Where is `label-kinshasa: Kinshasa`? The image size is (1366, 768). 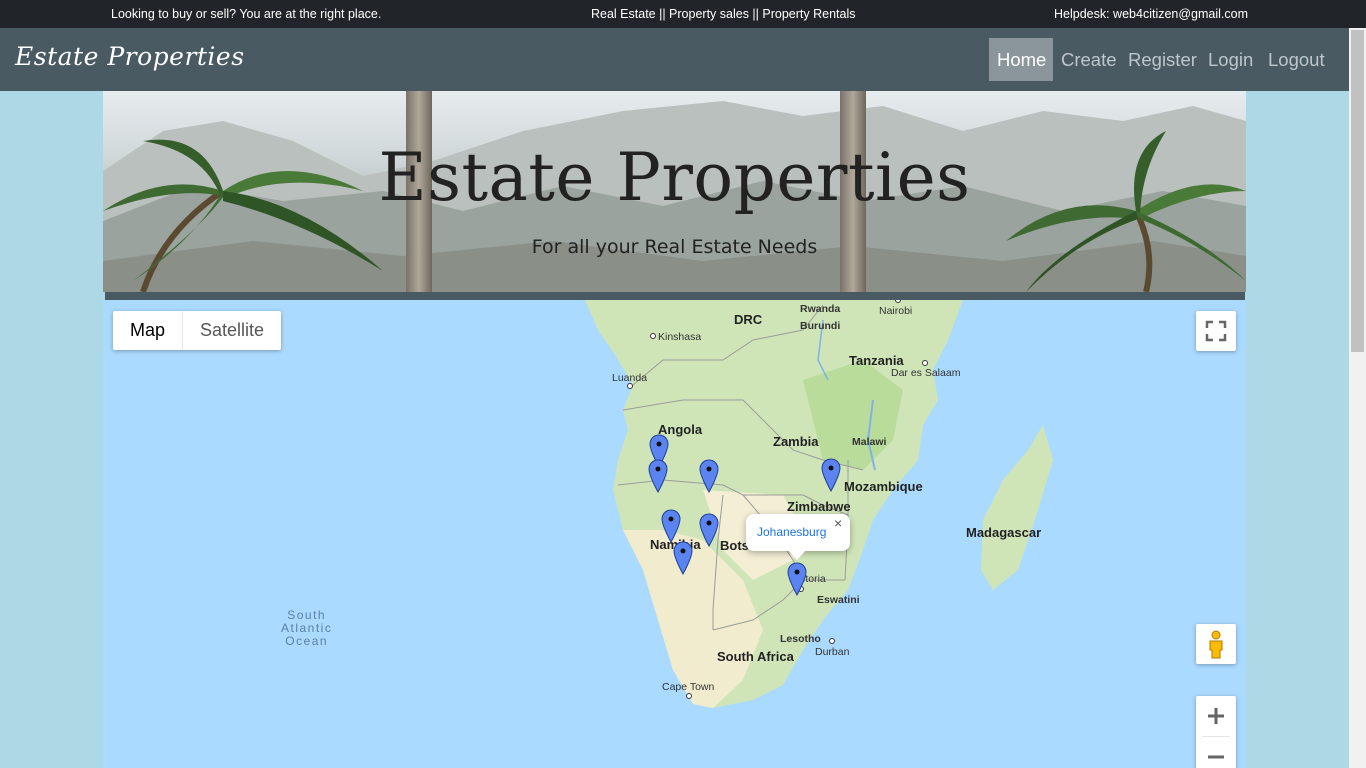
label-kinshasa: Kinshasa is located at coordinates (680, 337).